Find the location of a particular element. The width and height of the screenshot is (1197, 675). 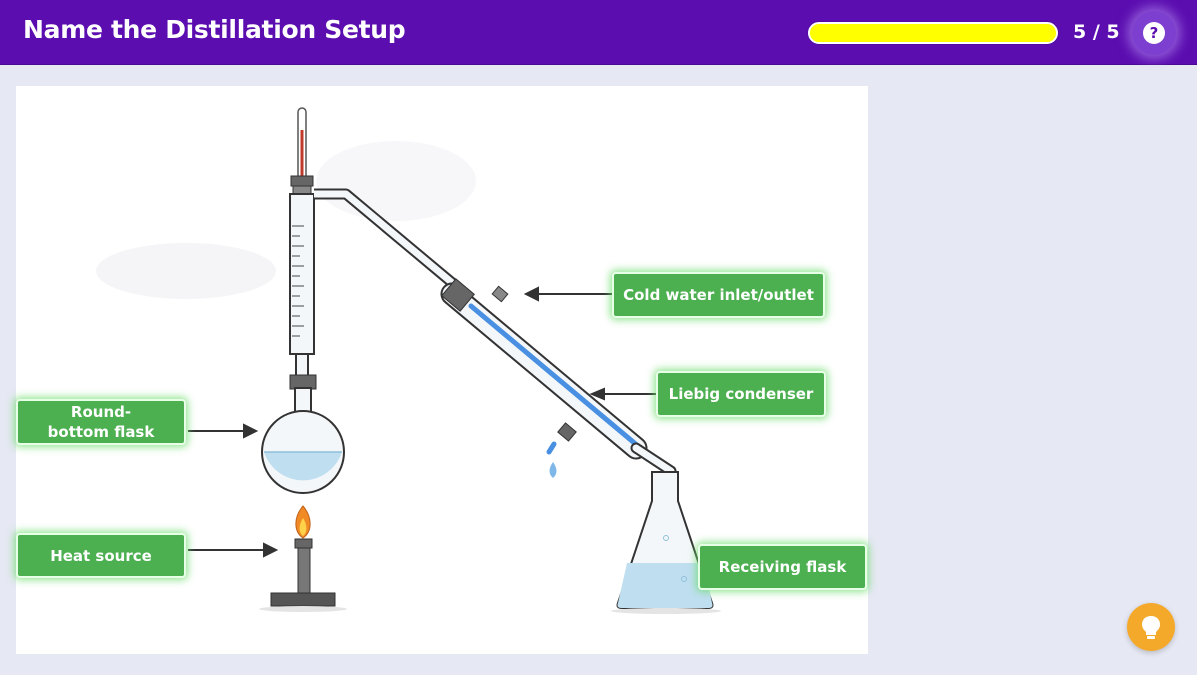

question-counter: 5 / 5 is located at coordinates (1096, 32).